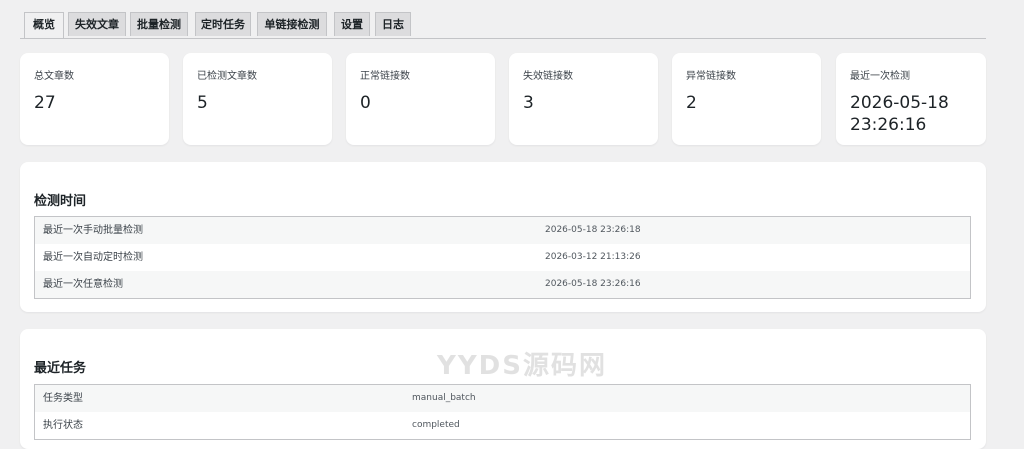  What do you see at coordinates (60, 368) in the screenshot?
I see `panel-title: 最近任务` at bounding box center [60, 368].